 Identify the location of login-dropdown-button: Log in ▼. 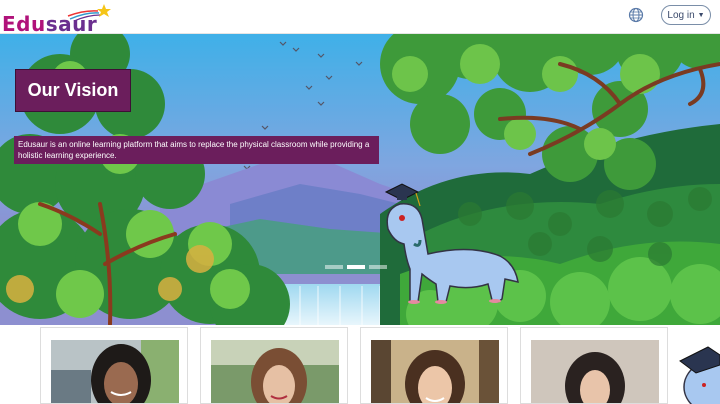
(686, 15).